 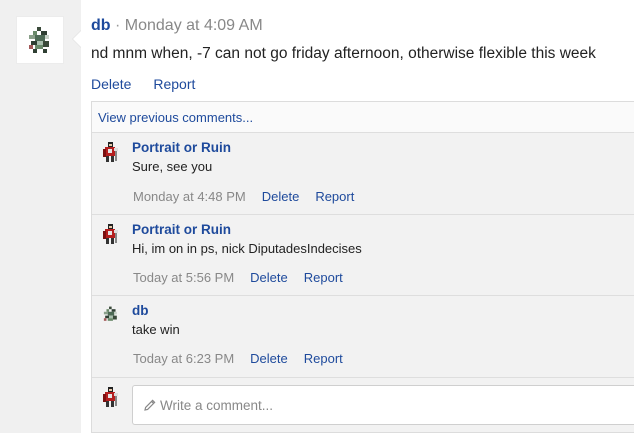 I want to click on comment-text: take win, so click(x=156, y=329).